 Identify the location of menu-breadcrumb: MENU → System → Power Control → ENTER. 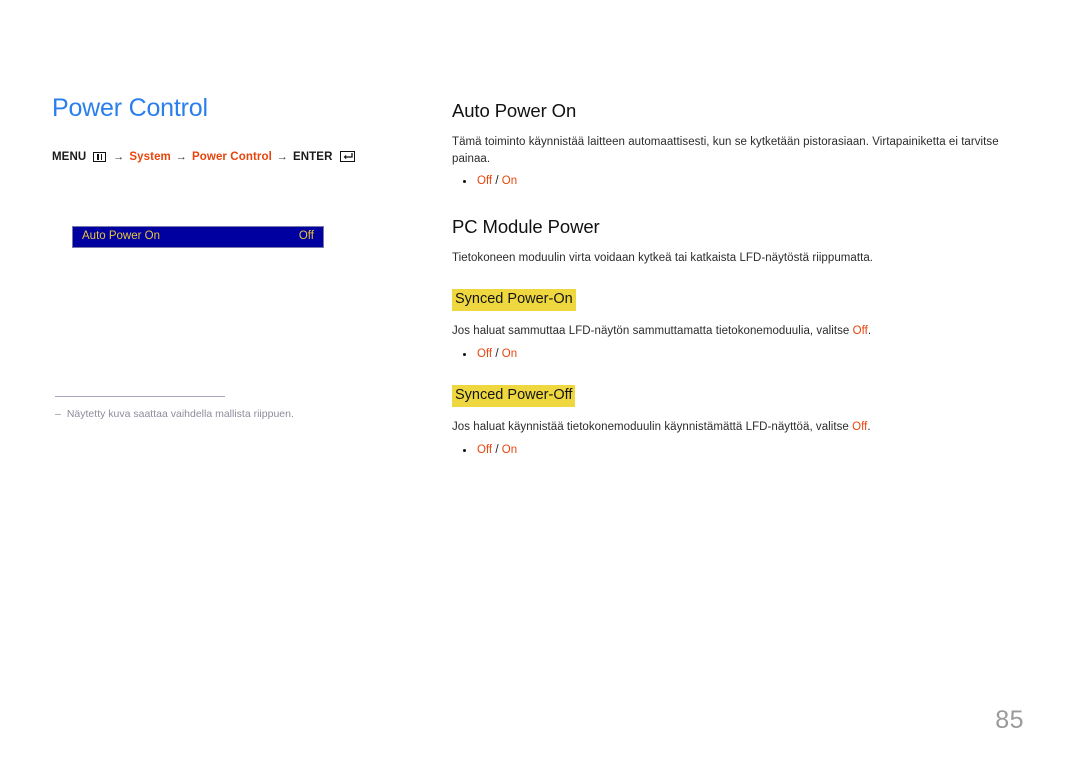
(232, 157).